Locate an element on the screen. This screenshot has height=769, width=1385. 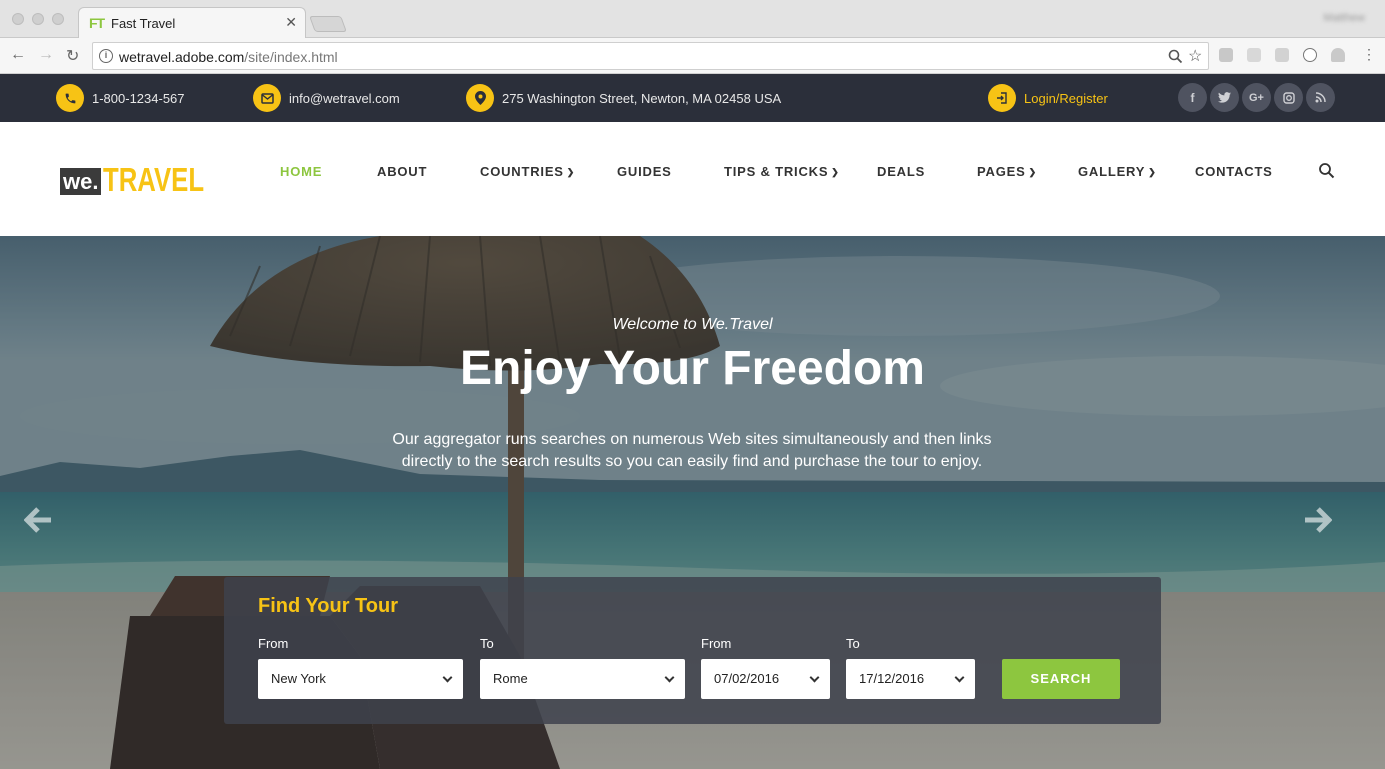
email-address: info@wetravel.com is located at coordinates (344, 98).